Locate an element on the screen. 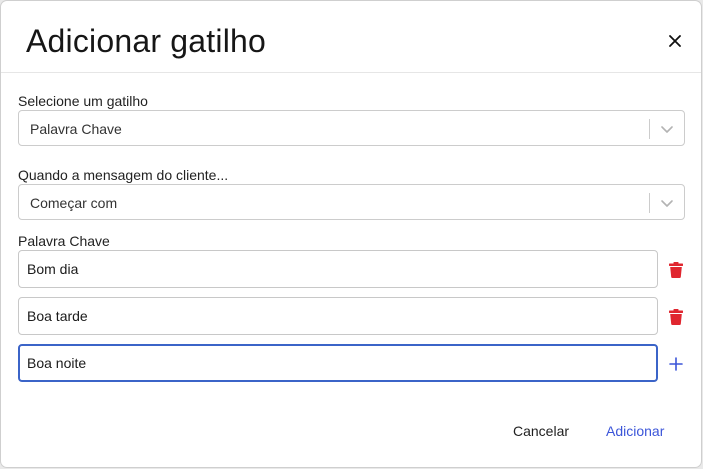  condition-select-value: Começar com is located at coordinates (74, 203).